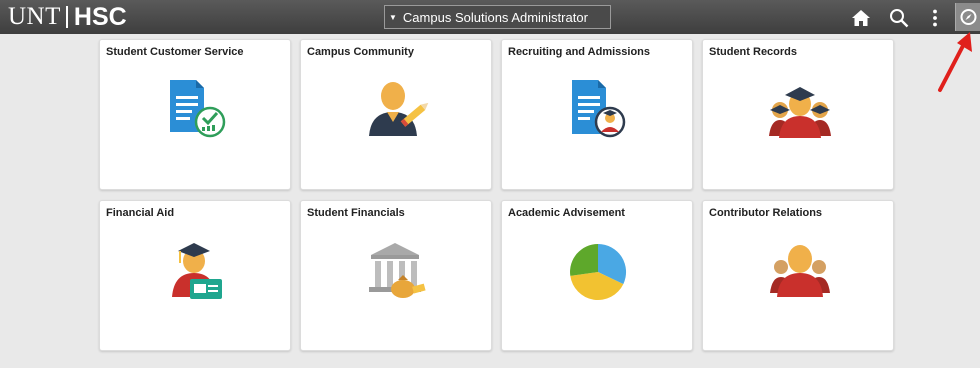 The width and height of the screenshot is (980, 368). Describe the element at coordinates (197, 271) in the screenshot. I see `graduate-card-icon` at that location.